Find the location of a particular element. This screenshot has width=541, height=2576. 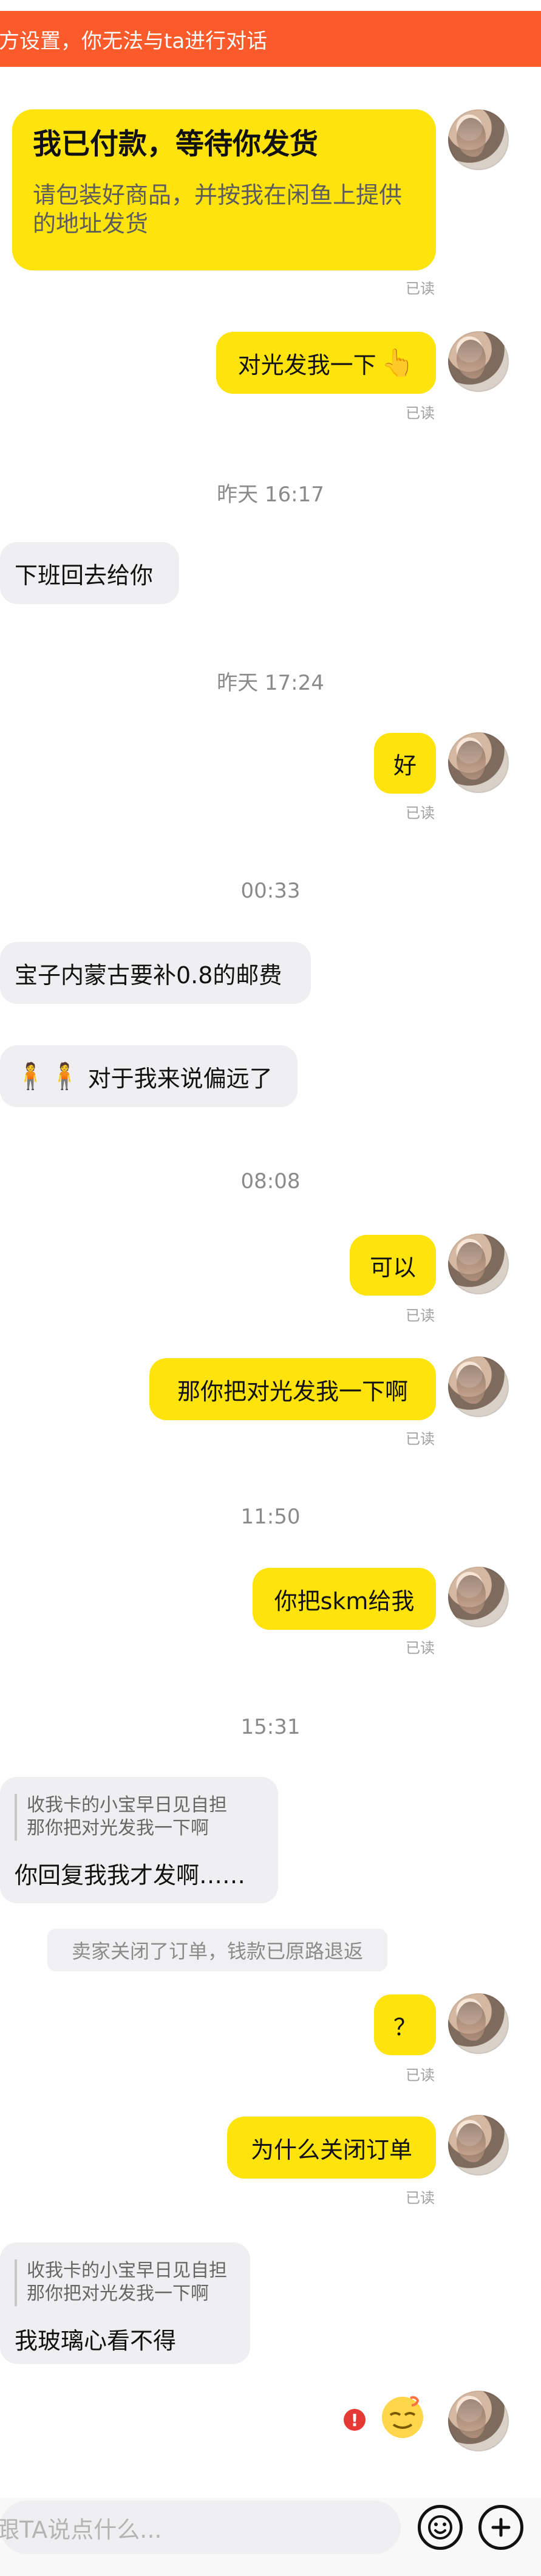

message-bubble: 🧍 🧍 对于我来说偏远了 is located at coordinates (149, 1076).